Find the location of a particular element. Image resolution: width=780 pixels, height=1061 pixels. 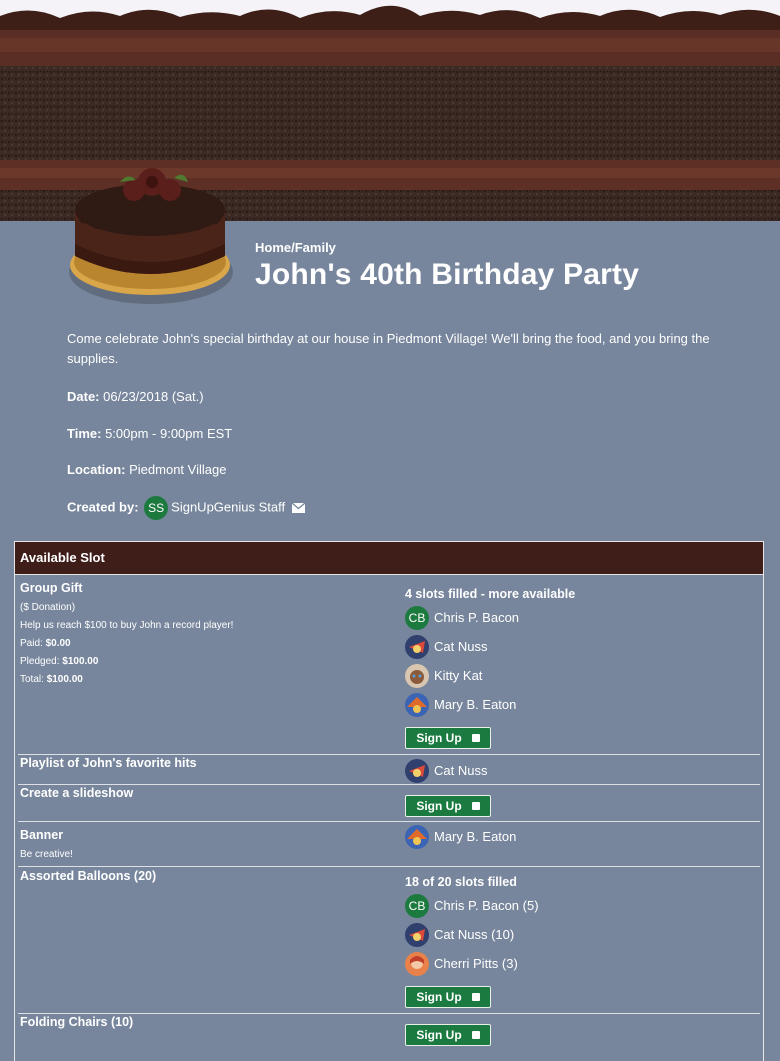

total-amount: Total: $100.00 is located at coordinates (51, 679).